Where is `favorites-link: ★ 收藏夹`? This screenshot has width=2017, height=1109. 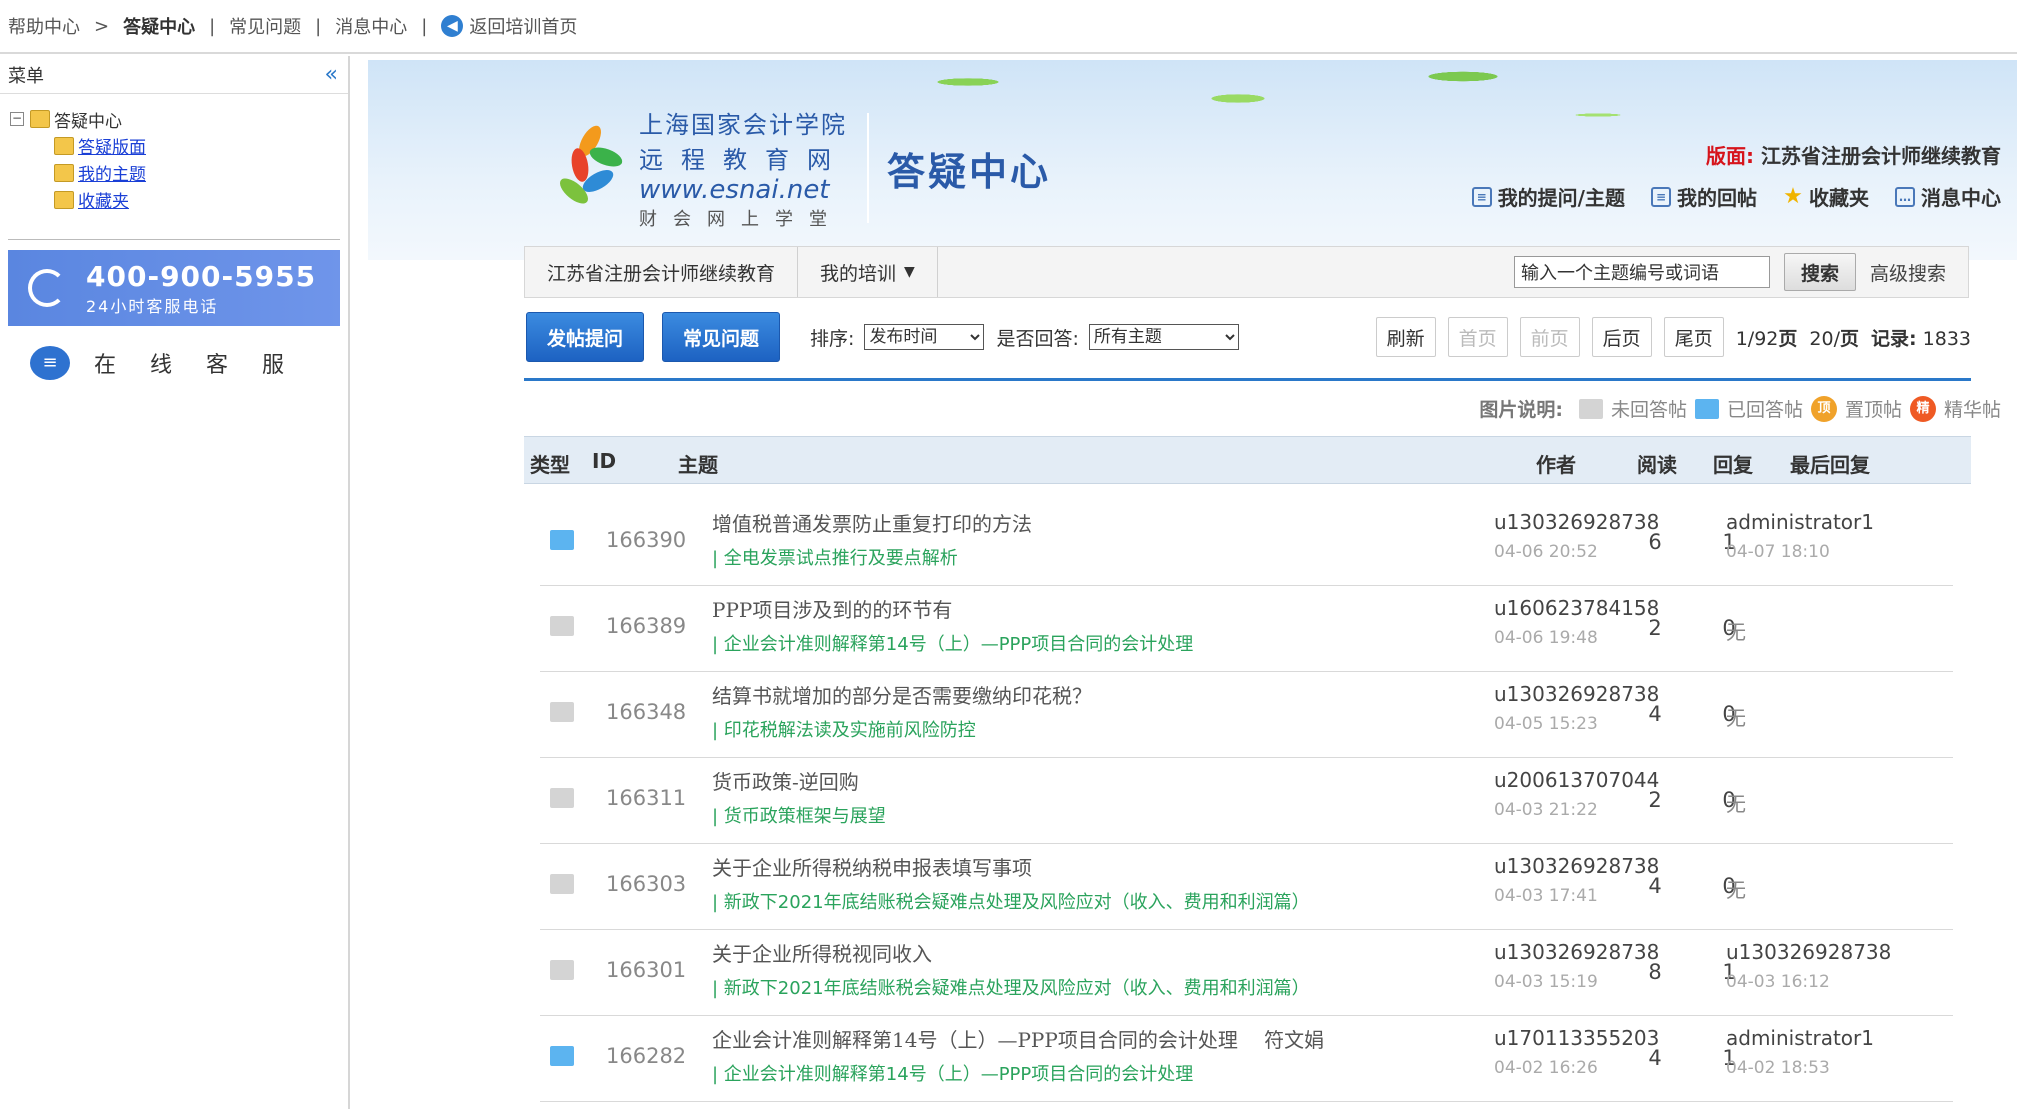 favorites-link: ★ 收藏夹 is located at coordinates (1826, 196).